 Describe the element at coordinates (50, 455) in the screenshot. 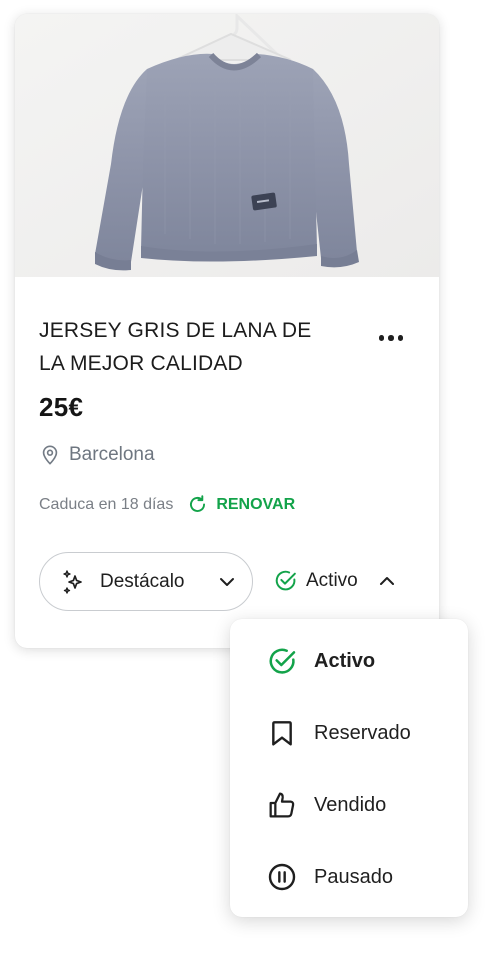

I see `location-pin-icon` at that location.